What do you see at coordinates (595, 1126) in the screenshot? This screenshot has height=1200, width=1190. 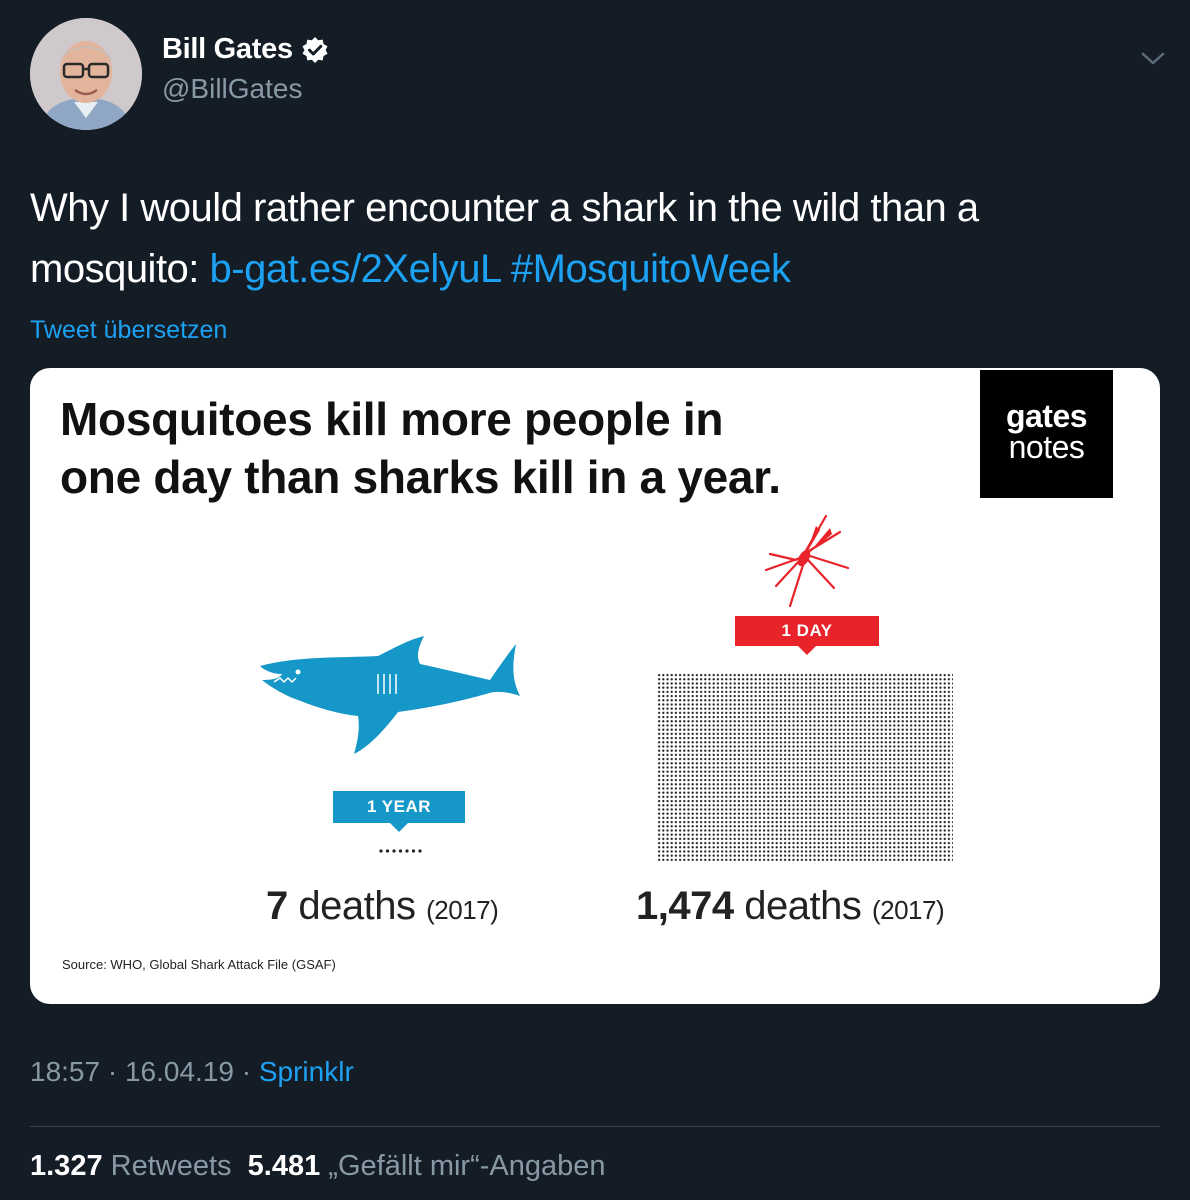 I see `divider` at bounding box center [595, 1126].